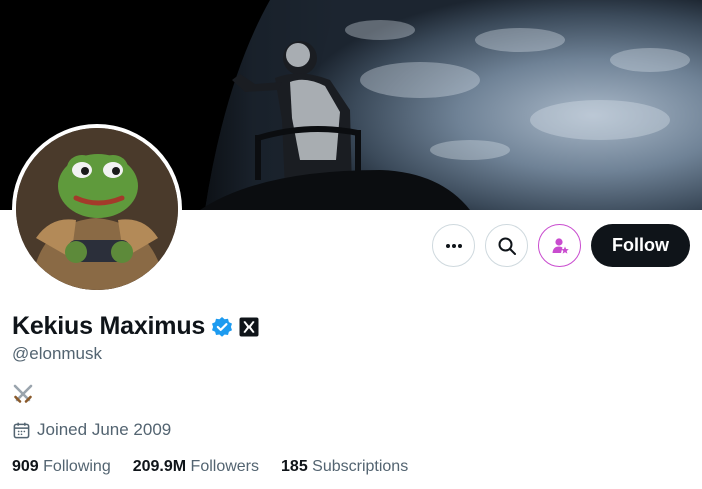 This screenshot has width=702, height=489. Describe the element at coordinates (640, 245) in the screenshot. I see `follow-button: Follow` at that location.